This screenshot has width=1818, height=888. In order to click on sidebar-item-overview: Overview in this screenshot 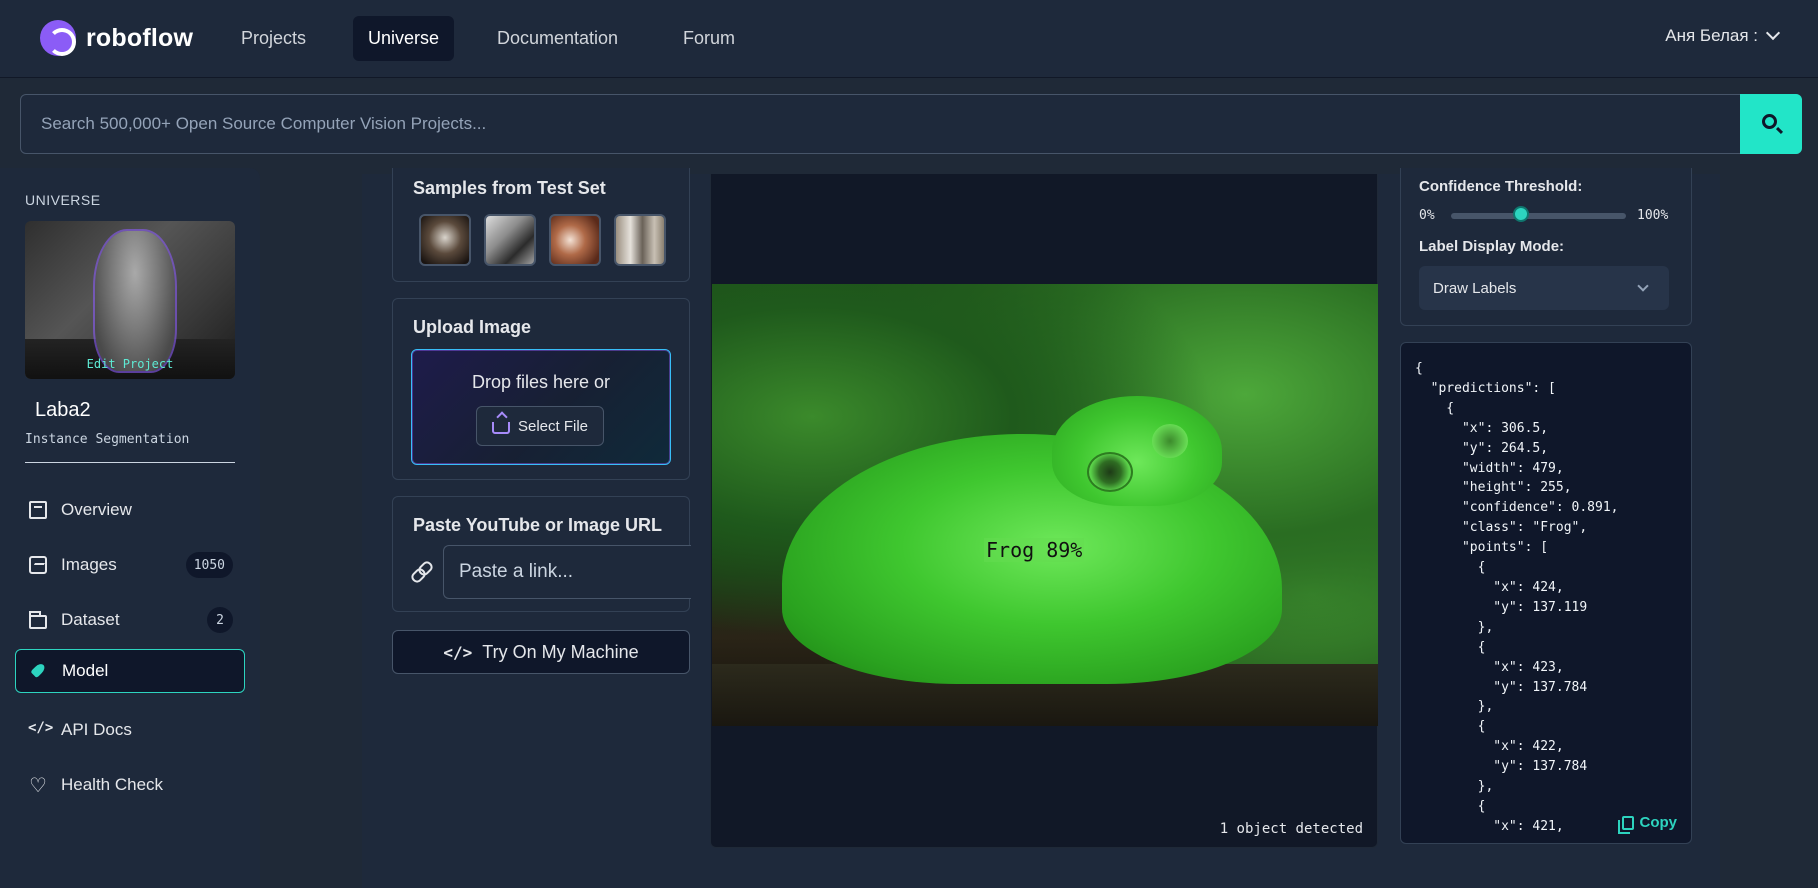, I will do `click(130, 510)`.